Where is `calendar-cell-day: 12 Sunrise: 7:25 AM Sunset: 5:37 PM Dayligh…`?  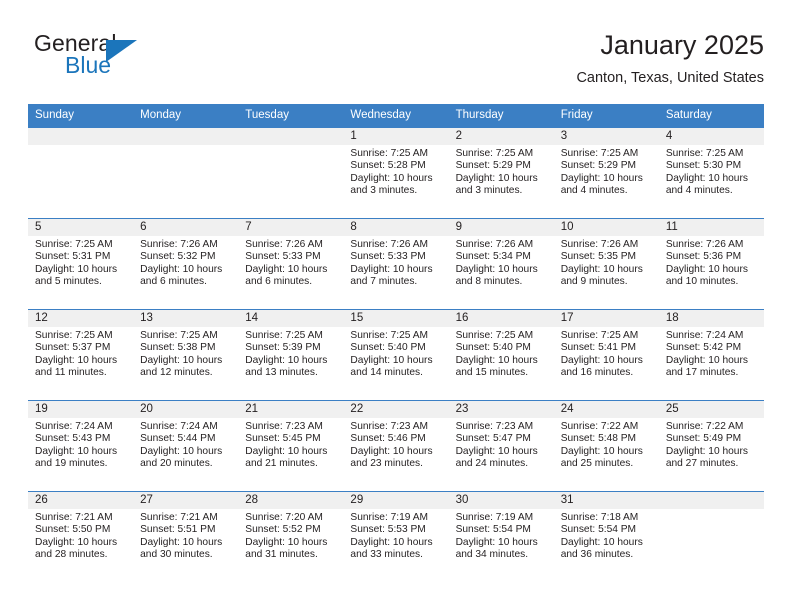 calendar-cell-day: 12 Sunrise: 7:25 AM Sunset: 5:37 PM Dayligh… is located at coordinates (81, 355).